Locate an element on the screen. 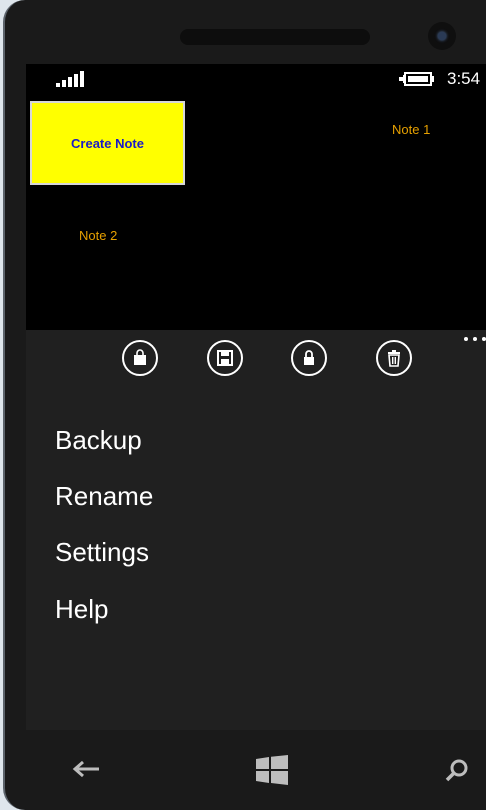 Image resolution: width=486 pixels, height=810 pixels. earpiece-speaker is located at coordinates (275, 37).